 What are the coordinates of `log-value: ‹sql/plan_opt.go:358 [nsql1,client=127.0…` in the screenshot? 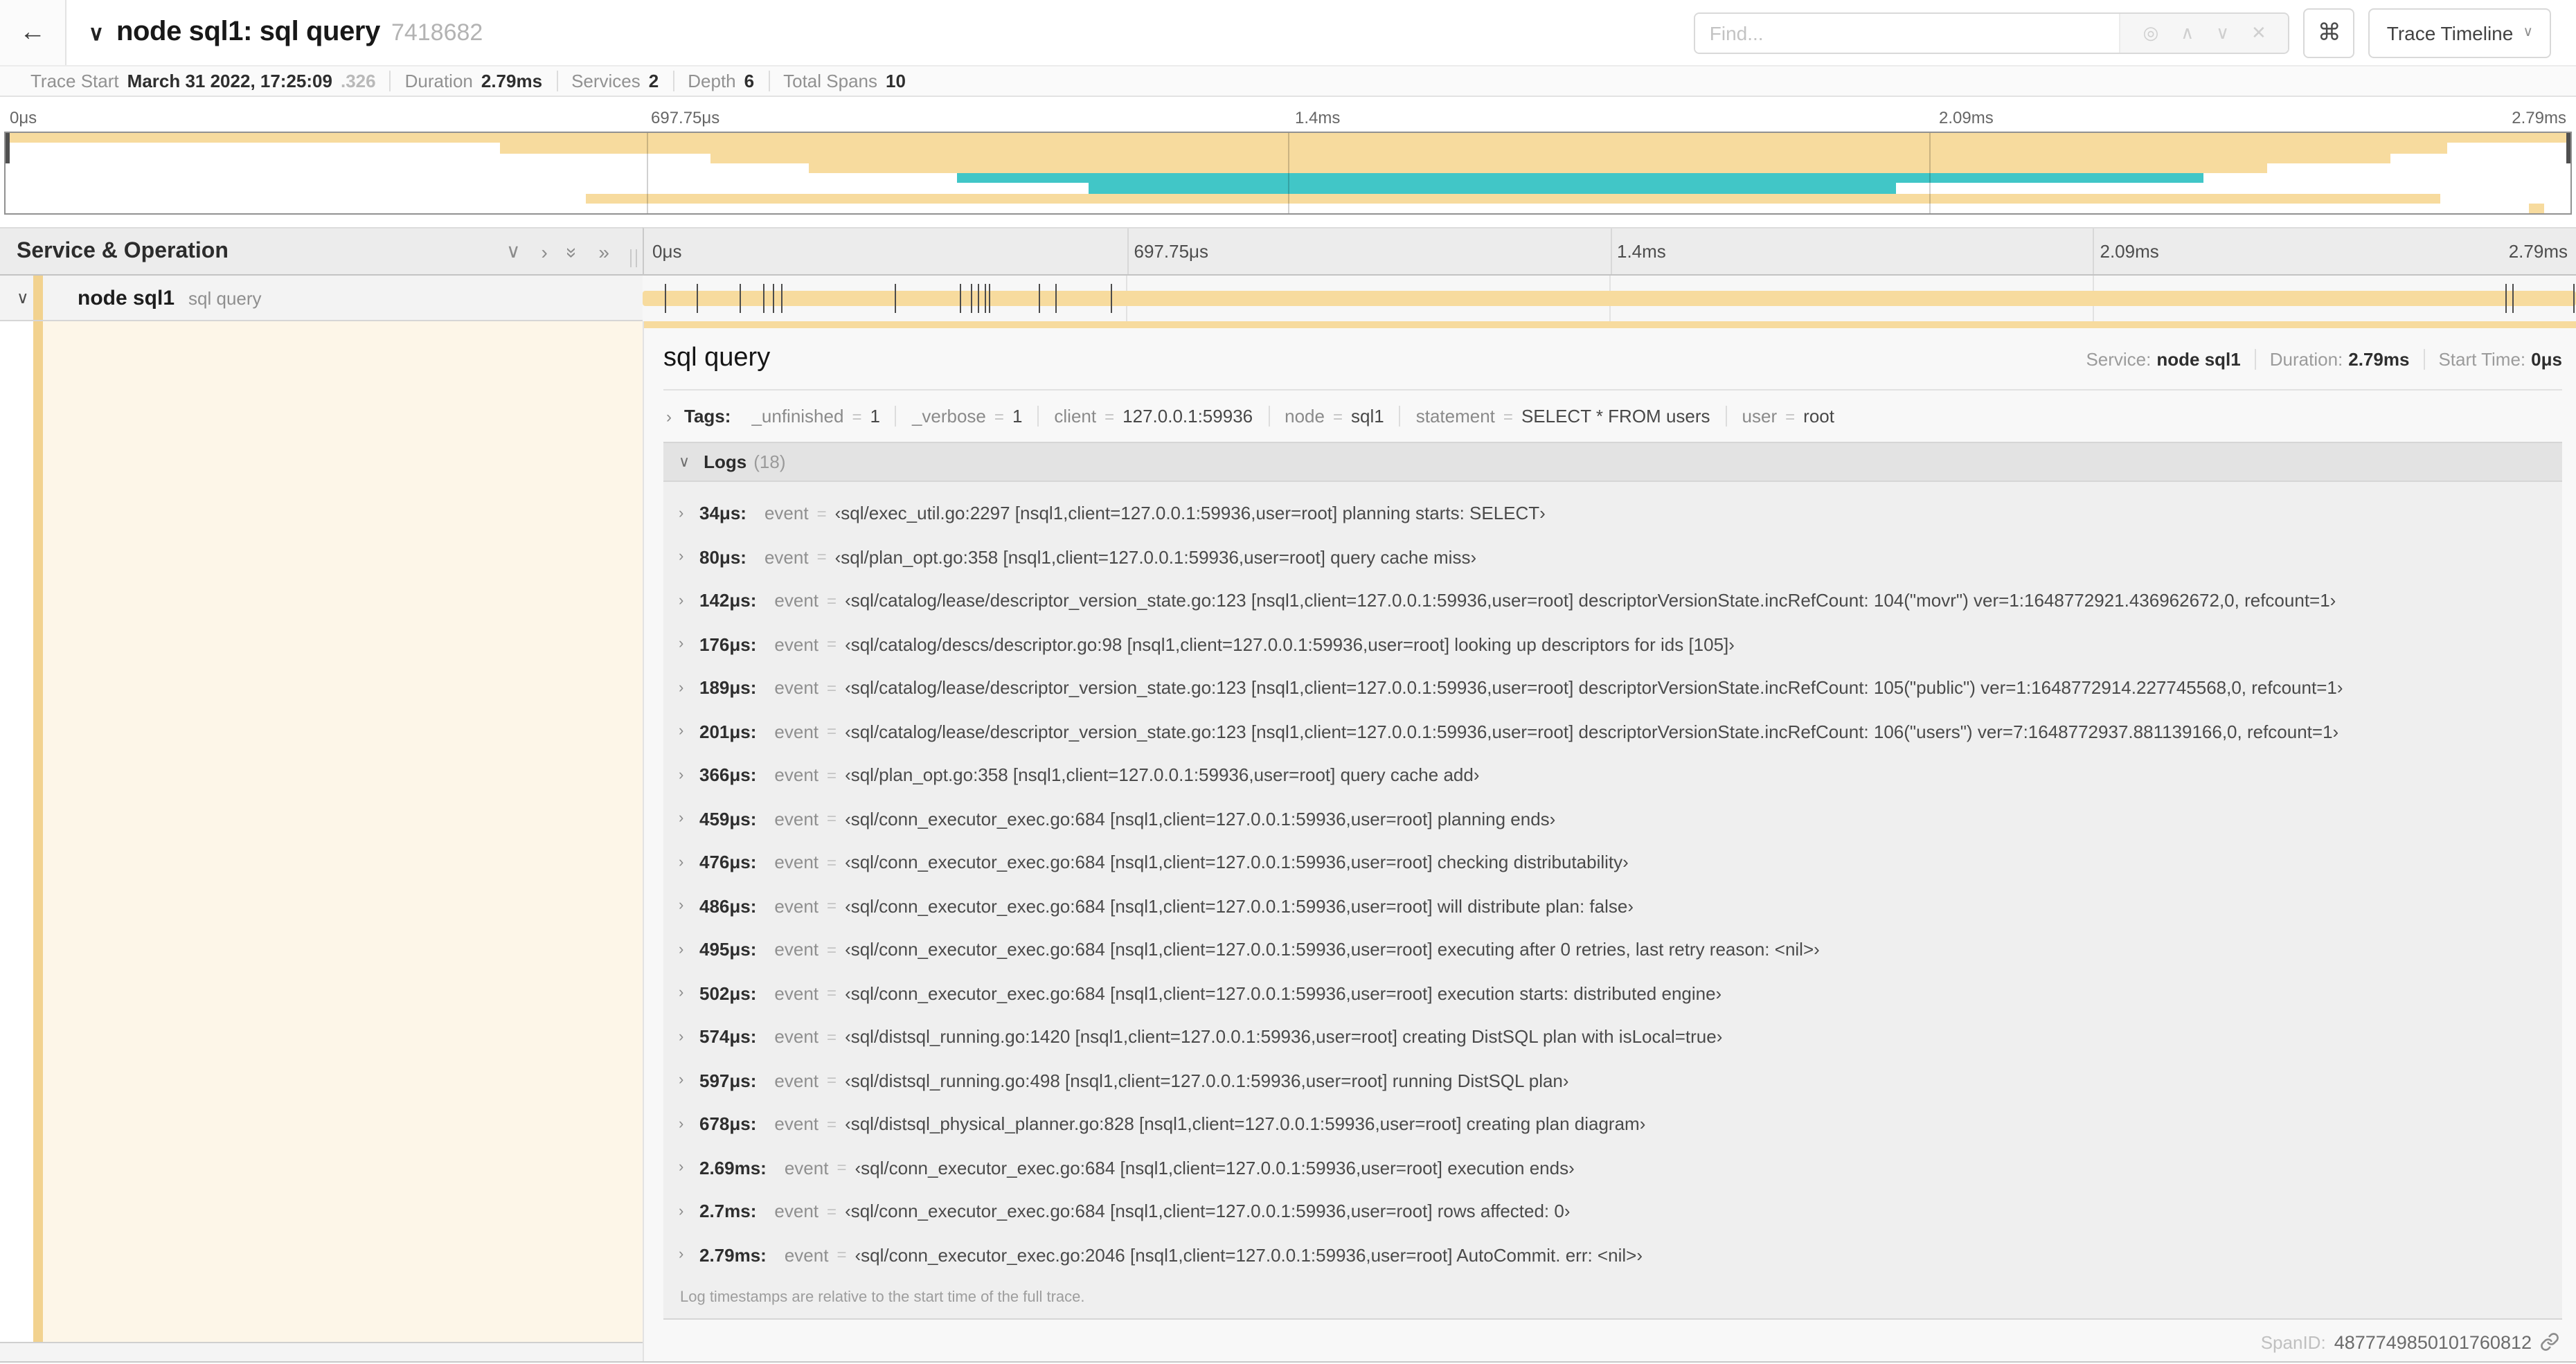 It's located at (1155, 557).